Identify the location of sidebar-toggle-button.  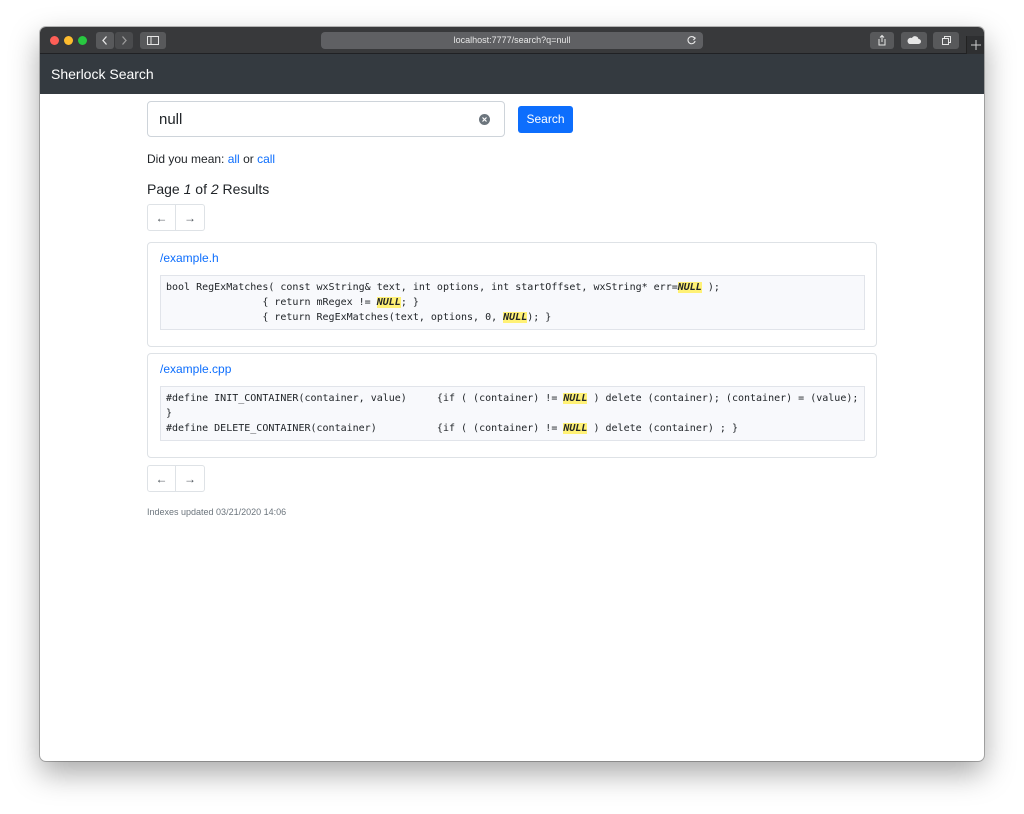
(153, 40).